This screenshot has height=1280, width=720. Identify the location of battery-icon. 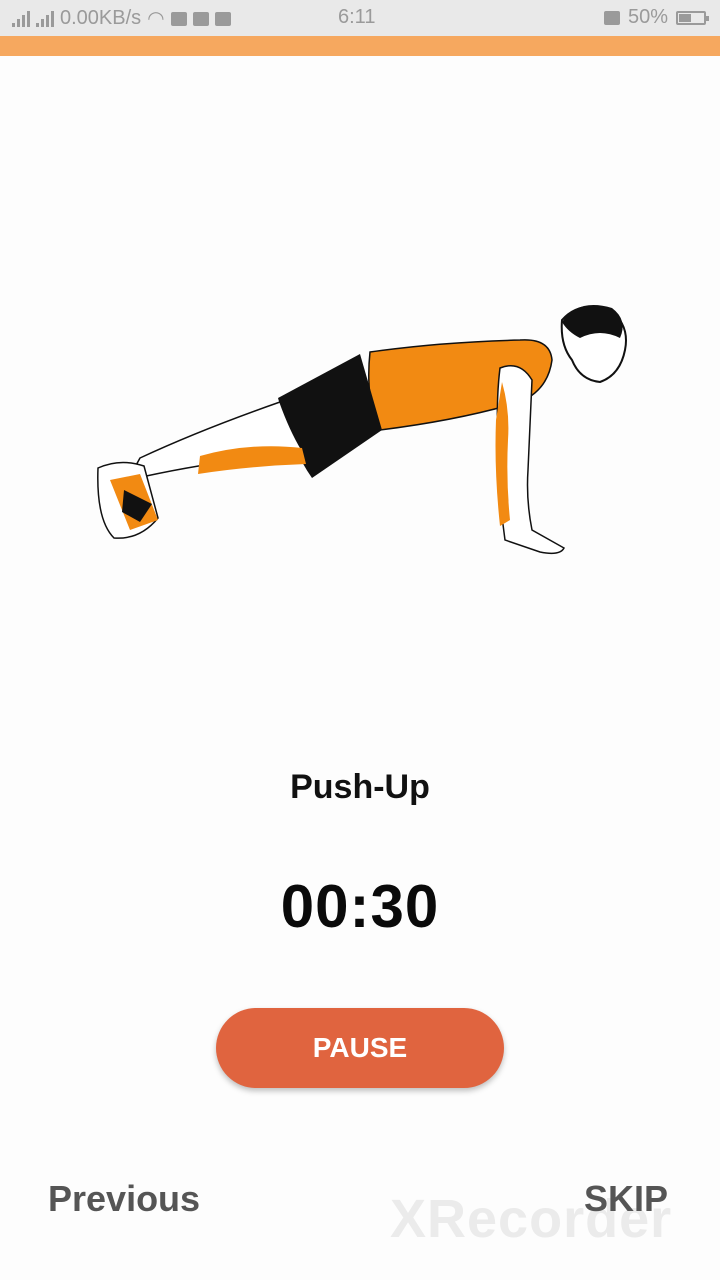
(692, 17).